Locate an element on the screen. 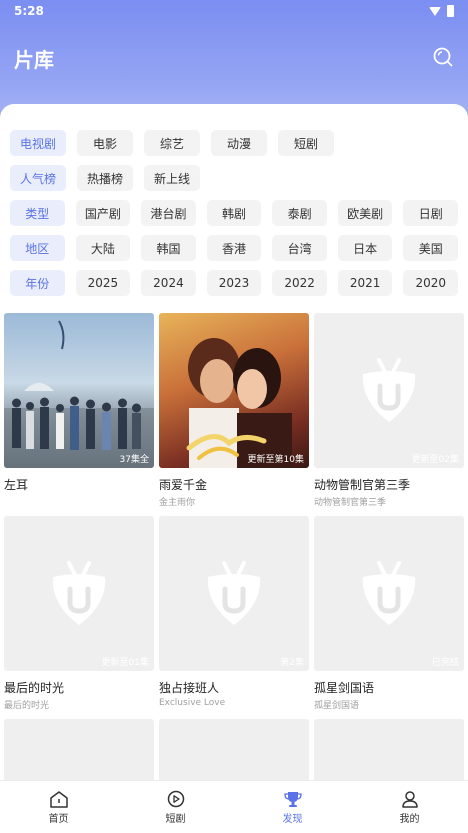 This screenshot has width=468, height=833. card-title: 最后的时光 is located at coordinates (34, 688).